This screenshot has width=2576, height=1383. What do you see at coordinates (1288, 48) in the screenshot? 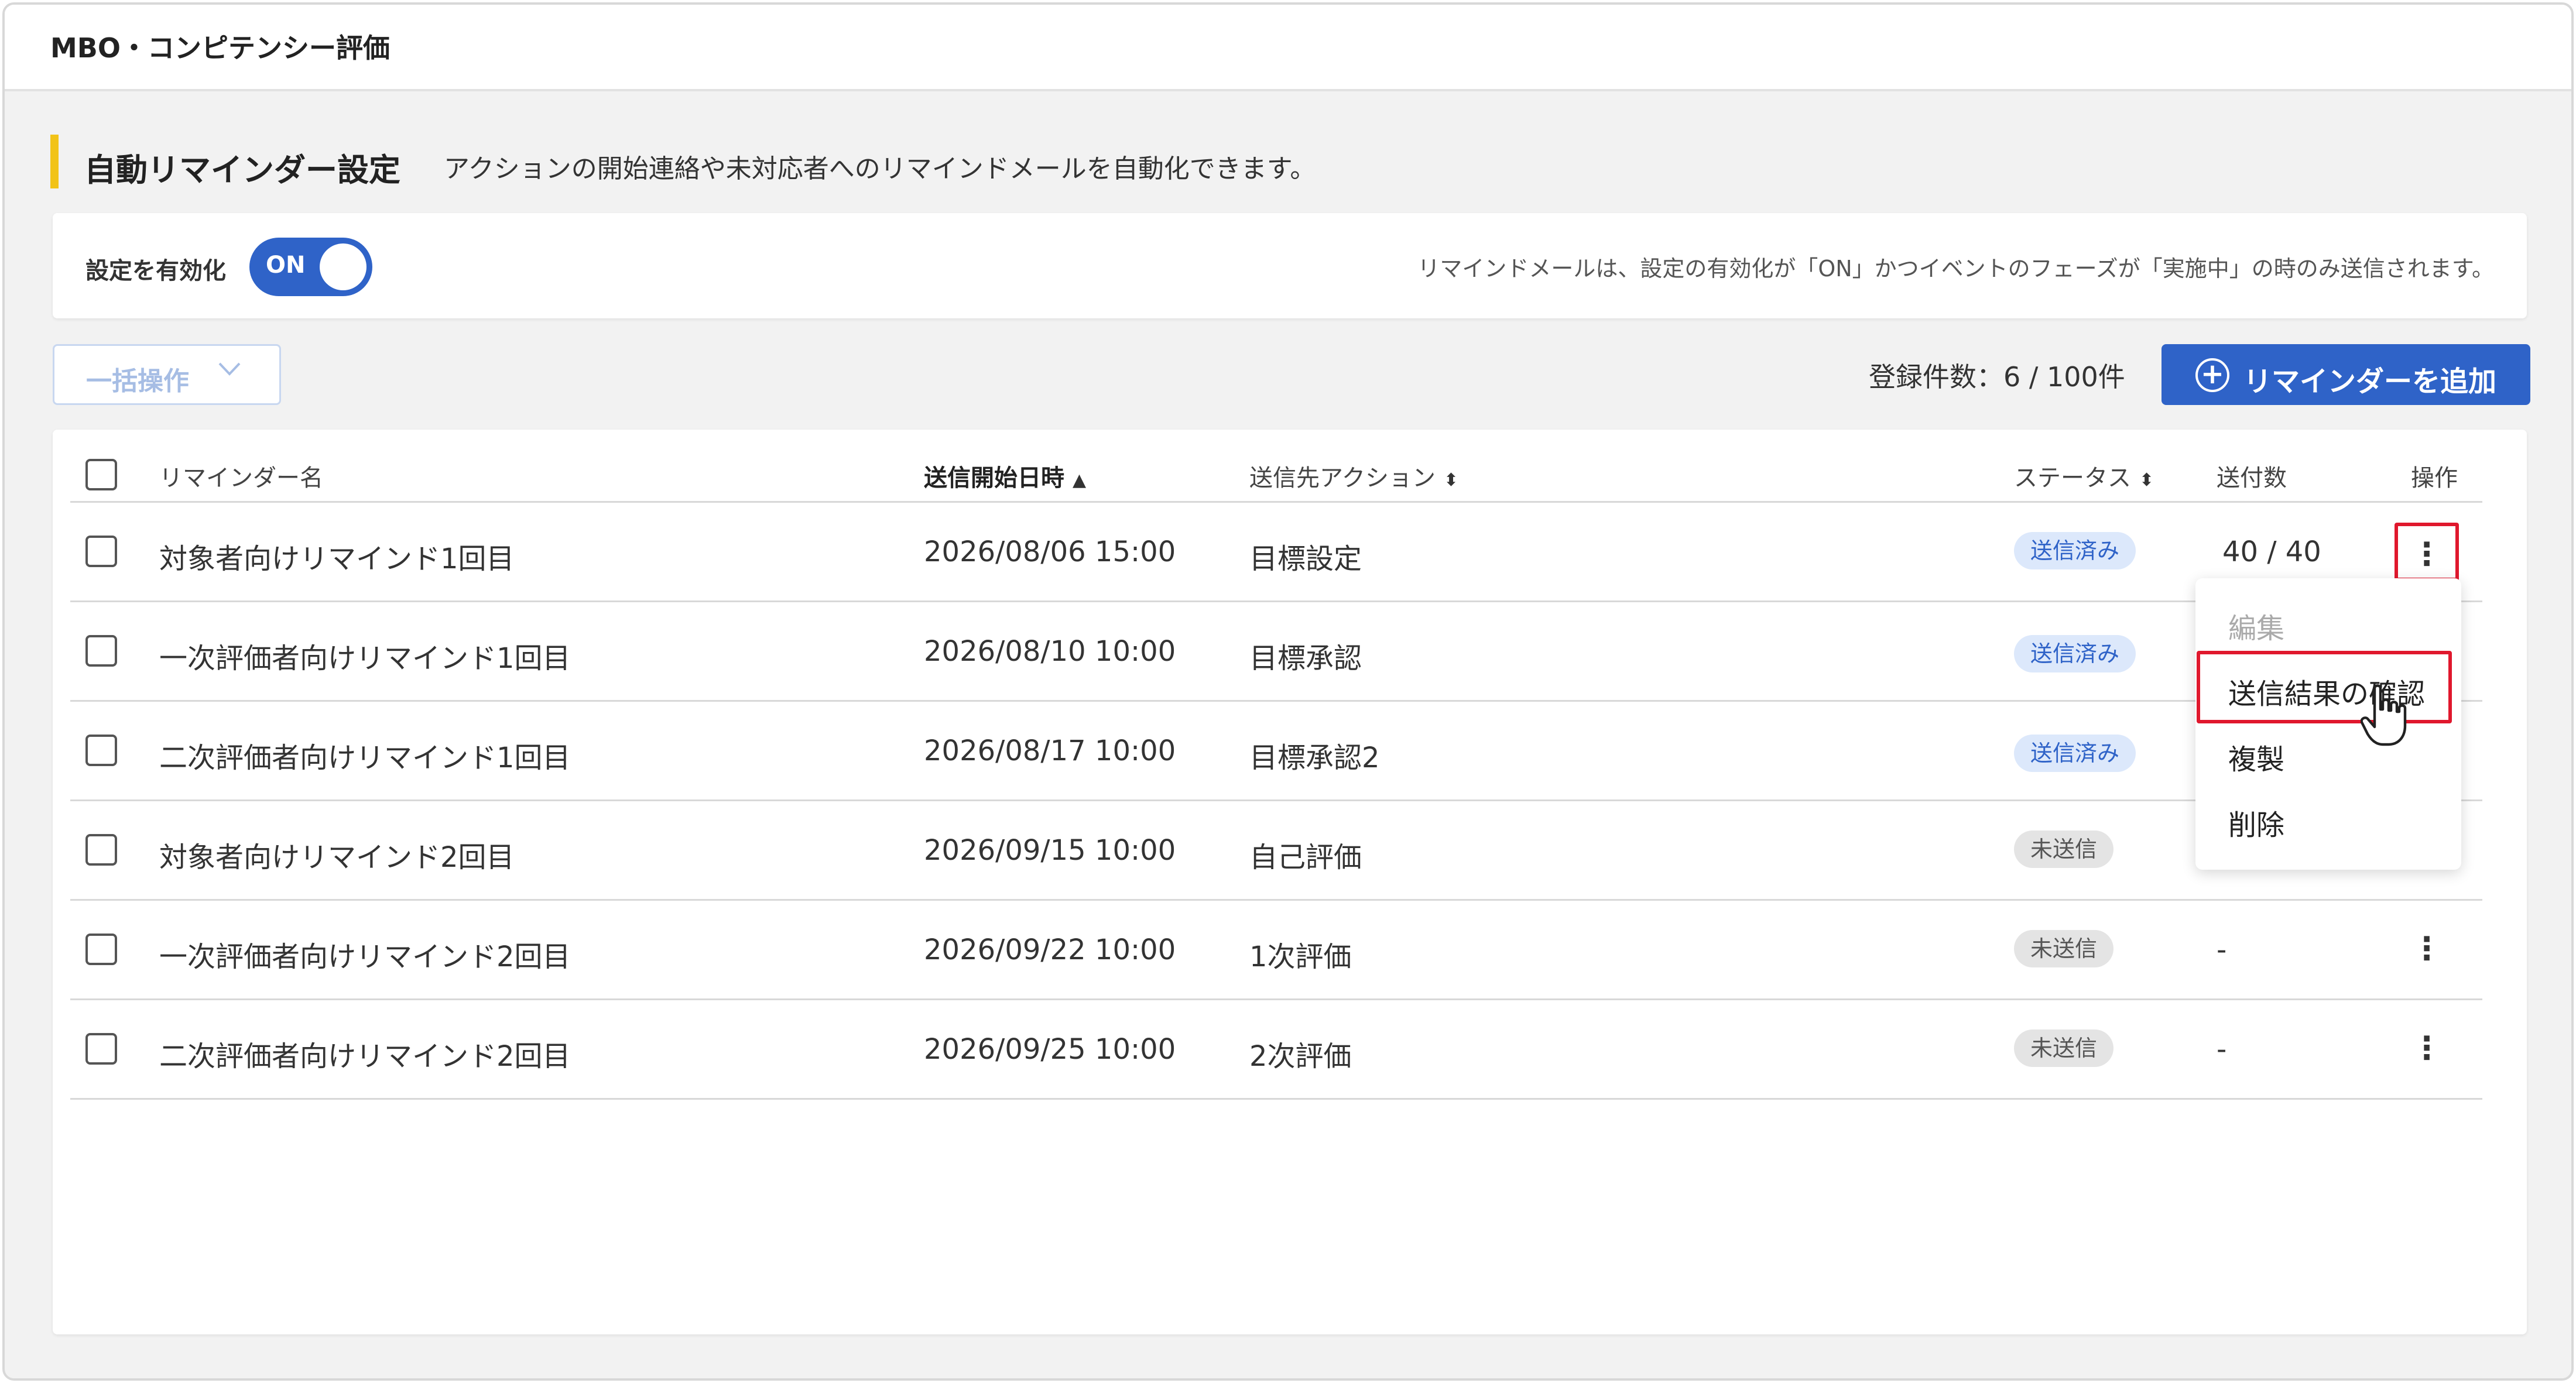
I see `top-bar: MBO・コンピテンシー評価` at bounding box center [1288, 48].